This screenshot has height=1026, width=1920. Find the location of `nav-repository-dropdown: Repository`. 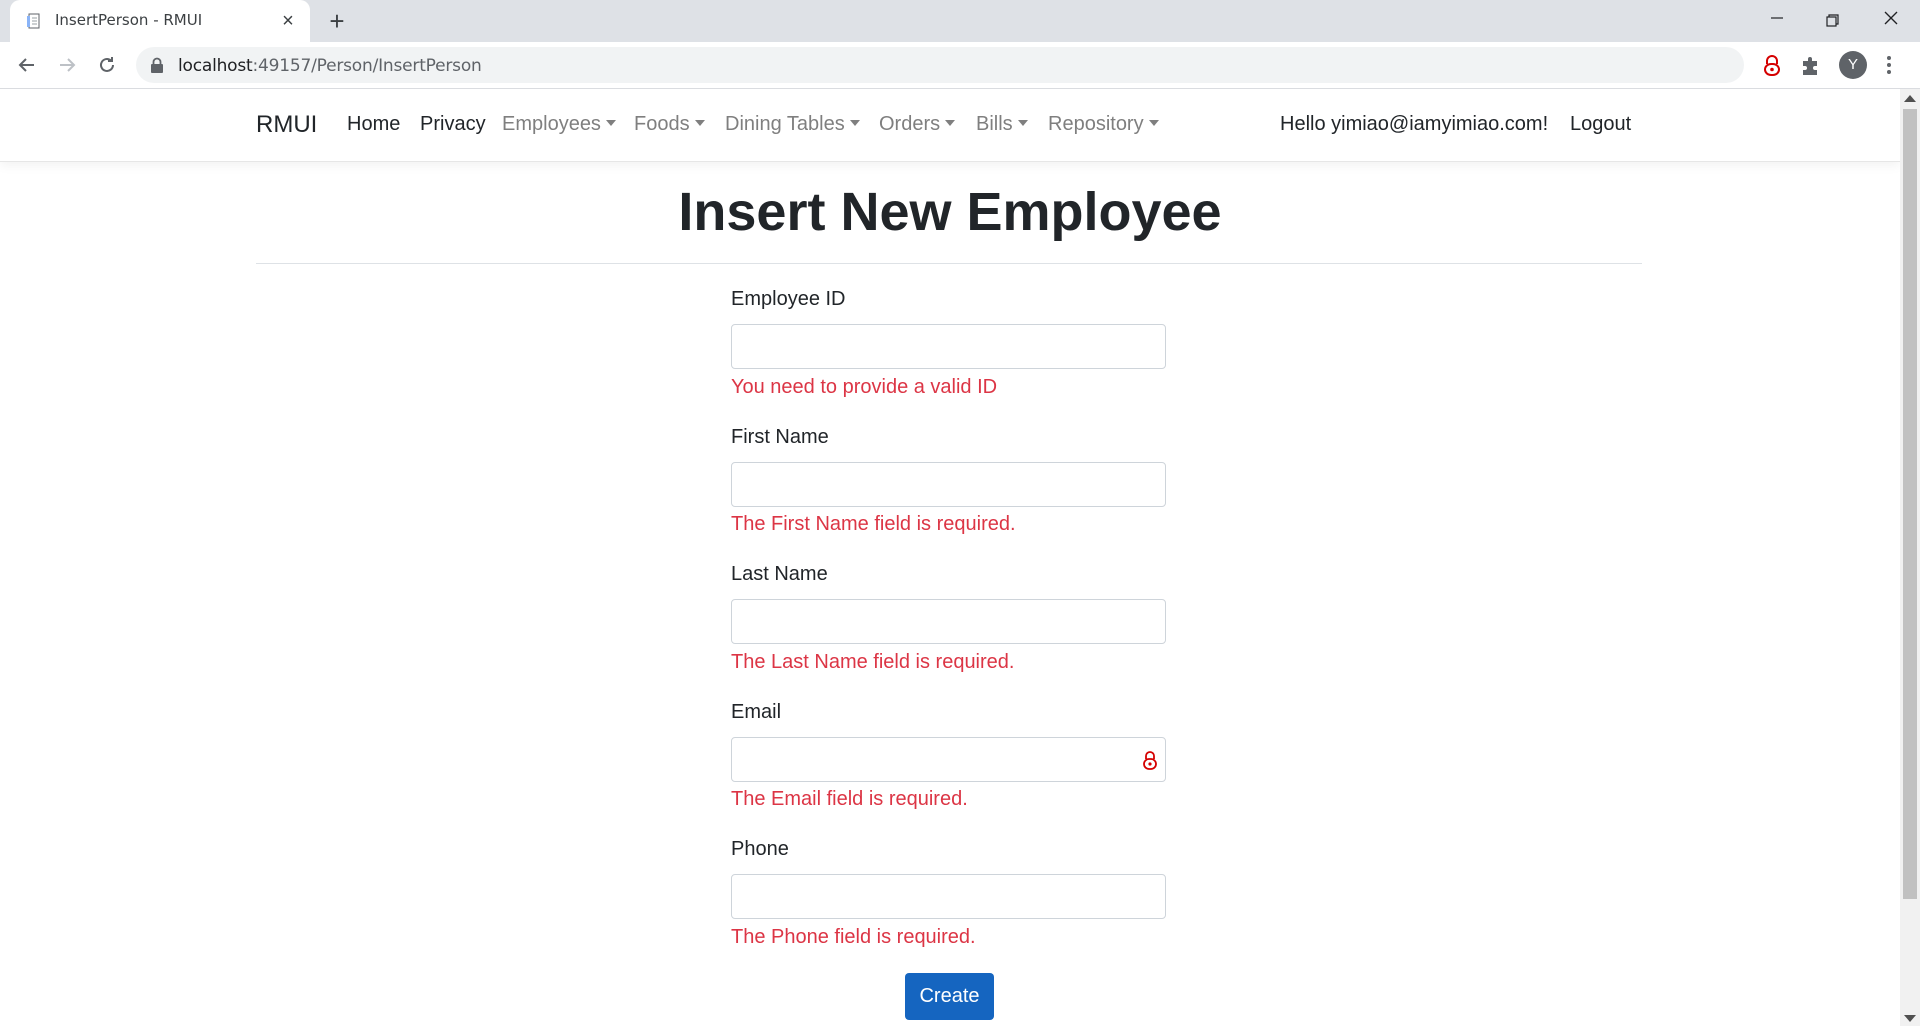

nav-repository-dropdown: Repository is located at coordinates (1103, 124).